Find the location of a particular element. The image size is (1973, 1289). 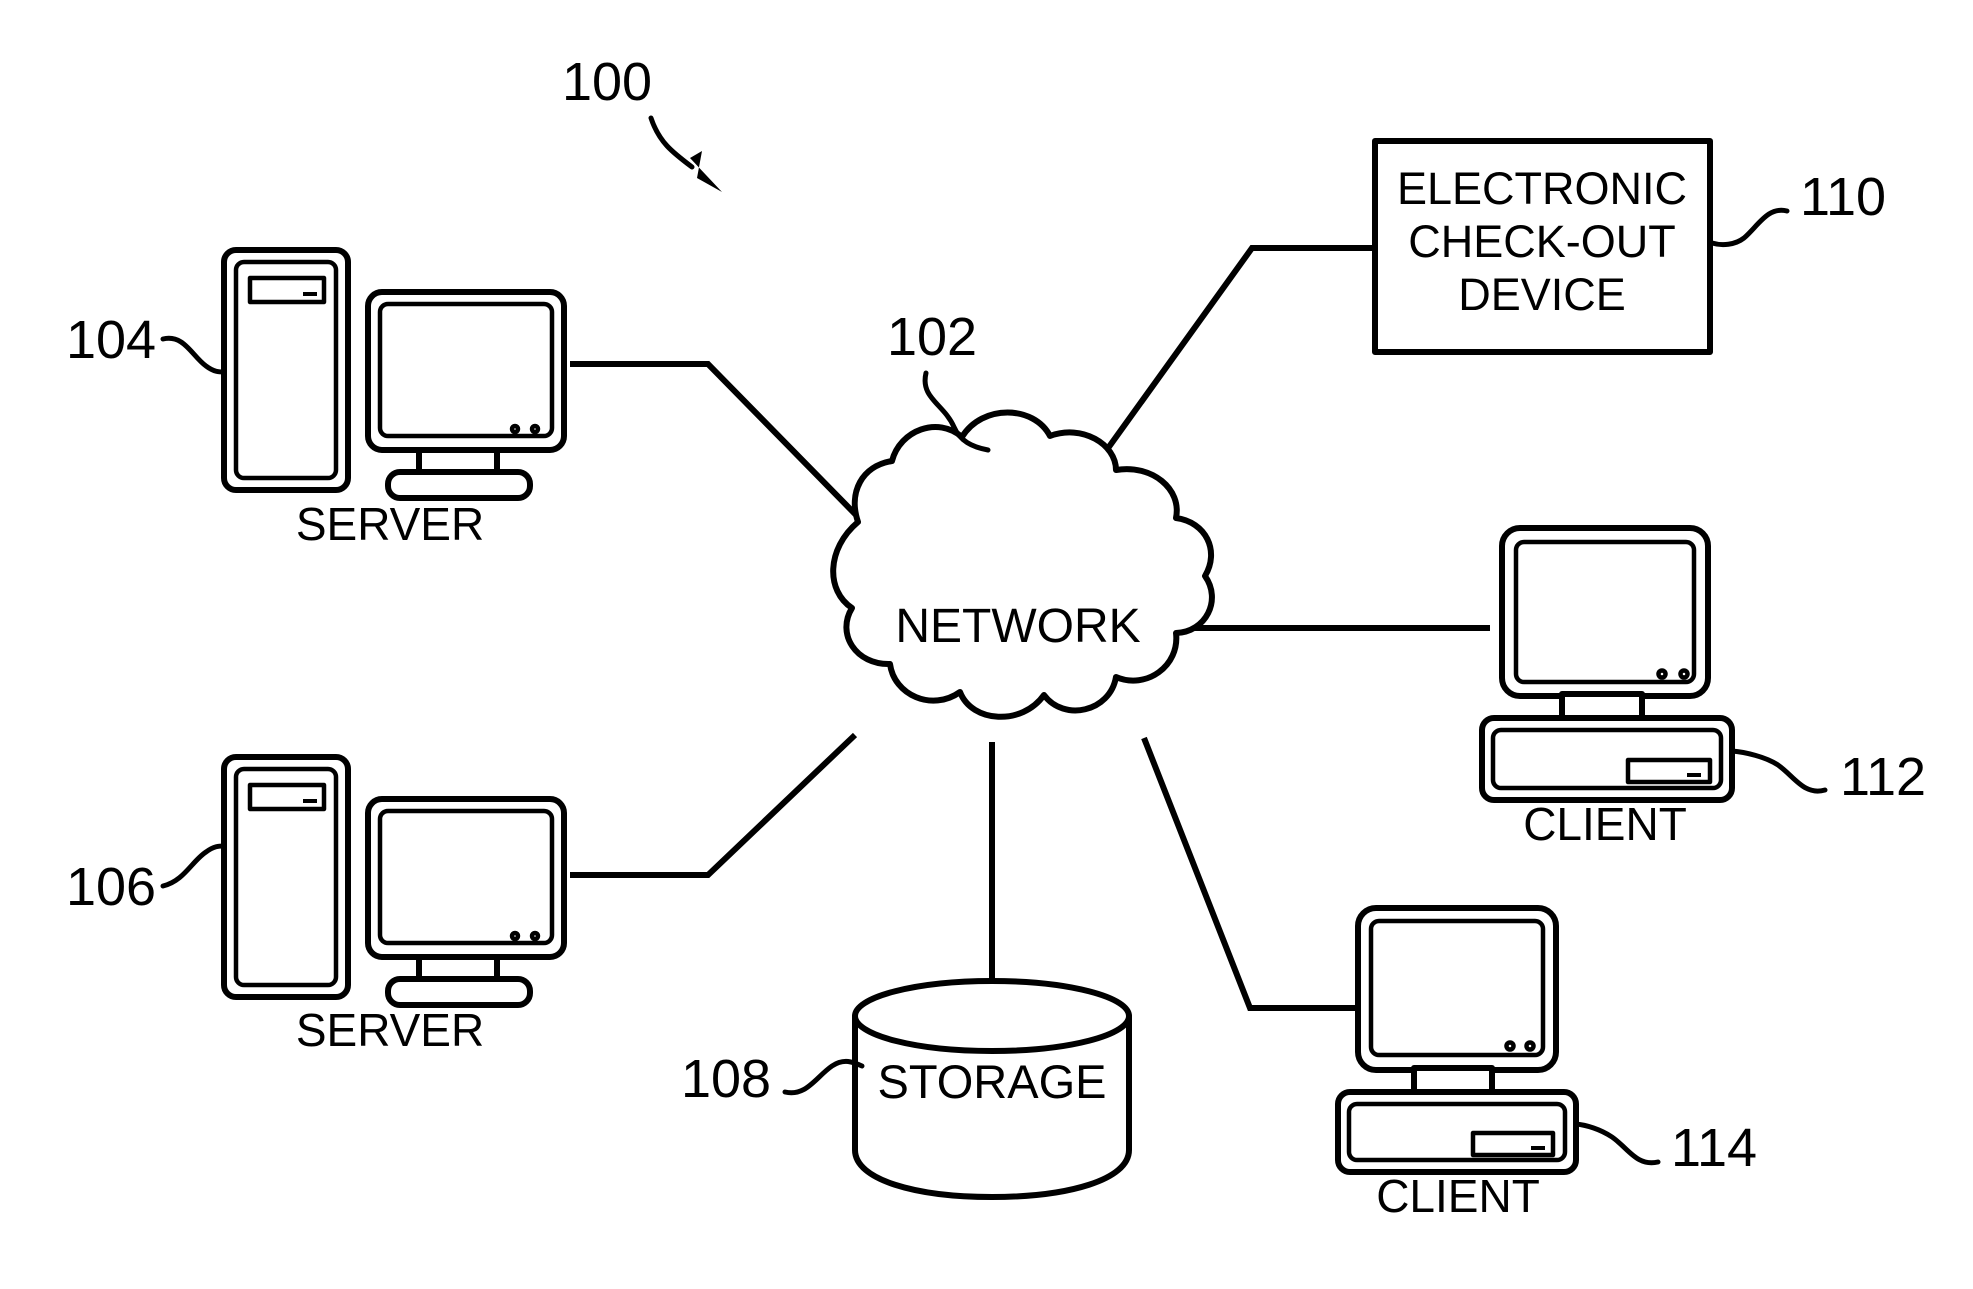

figure-ref-arrowhead is located at coordinates (706, 171).